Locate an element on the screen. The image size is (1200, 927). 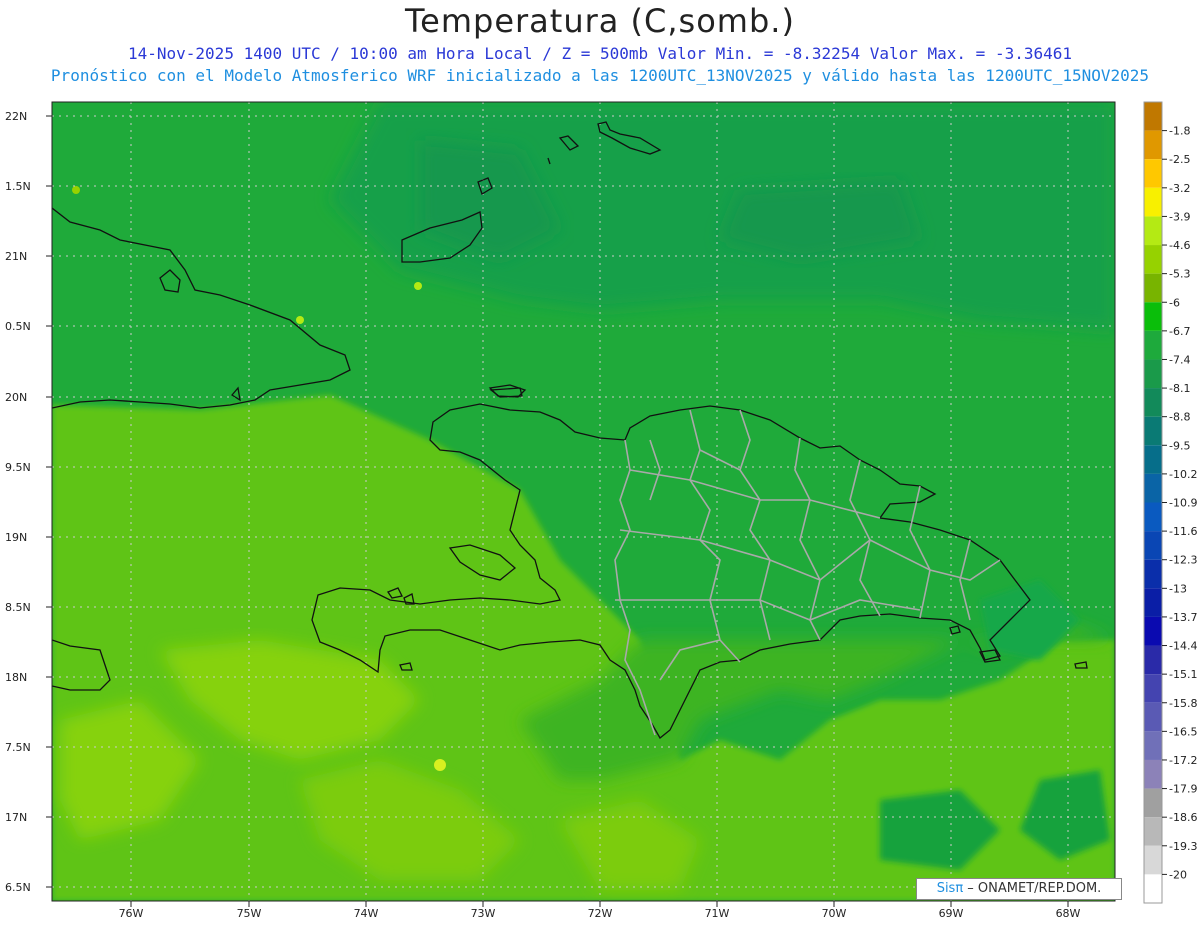
lat-label: 0.5N is located at coordinates (18, 326).